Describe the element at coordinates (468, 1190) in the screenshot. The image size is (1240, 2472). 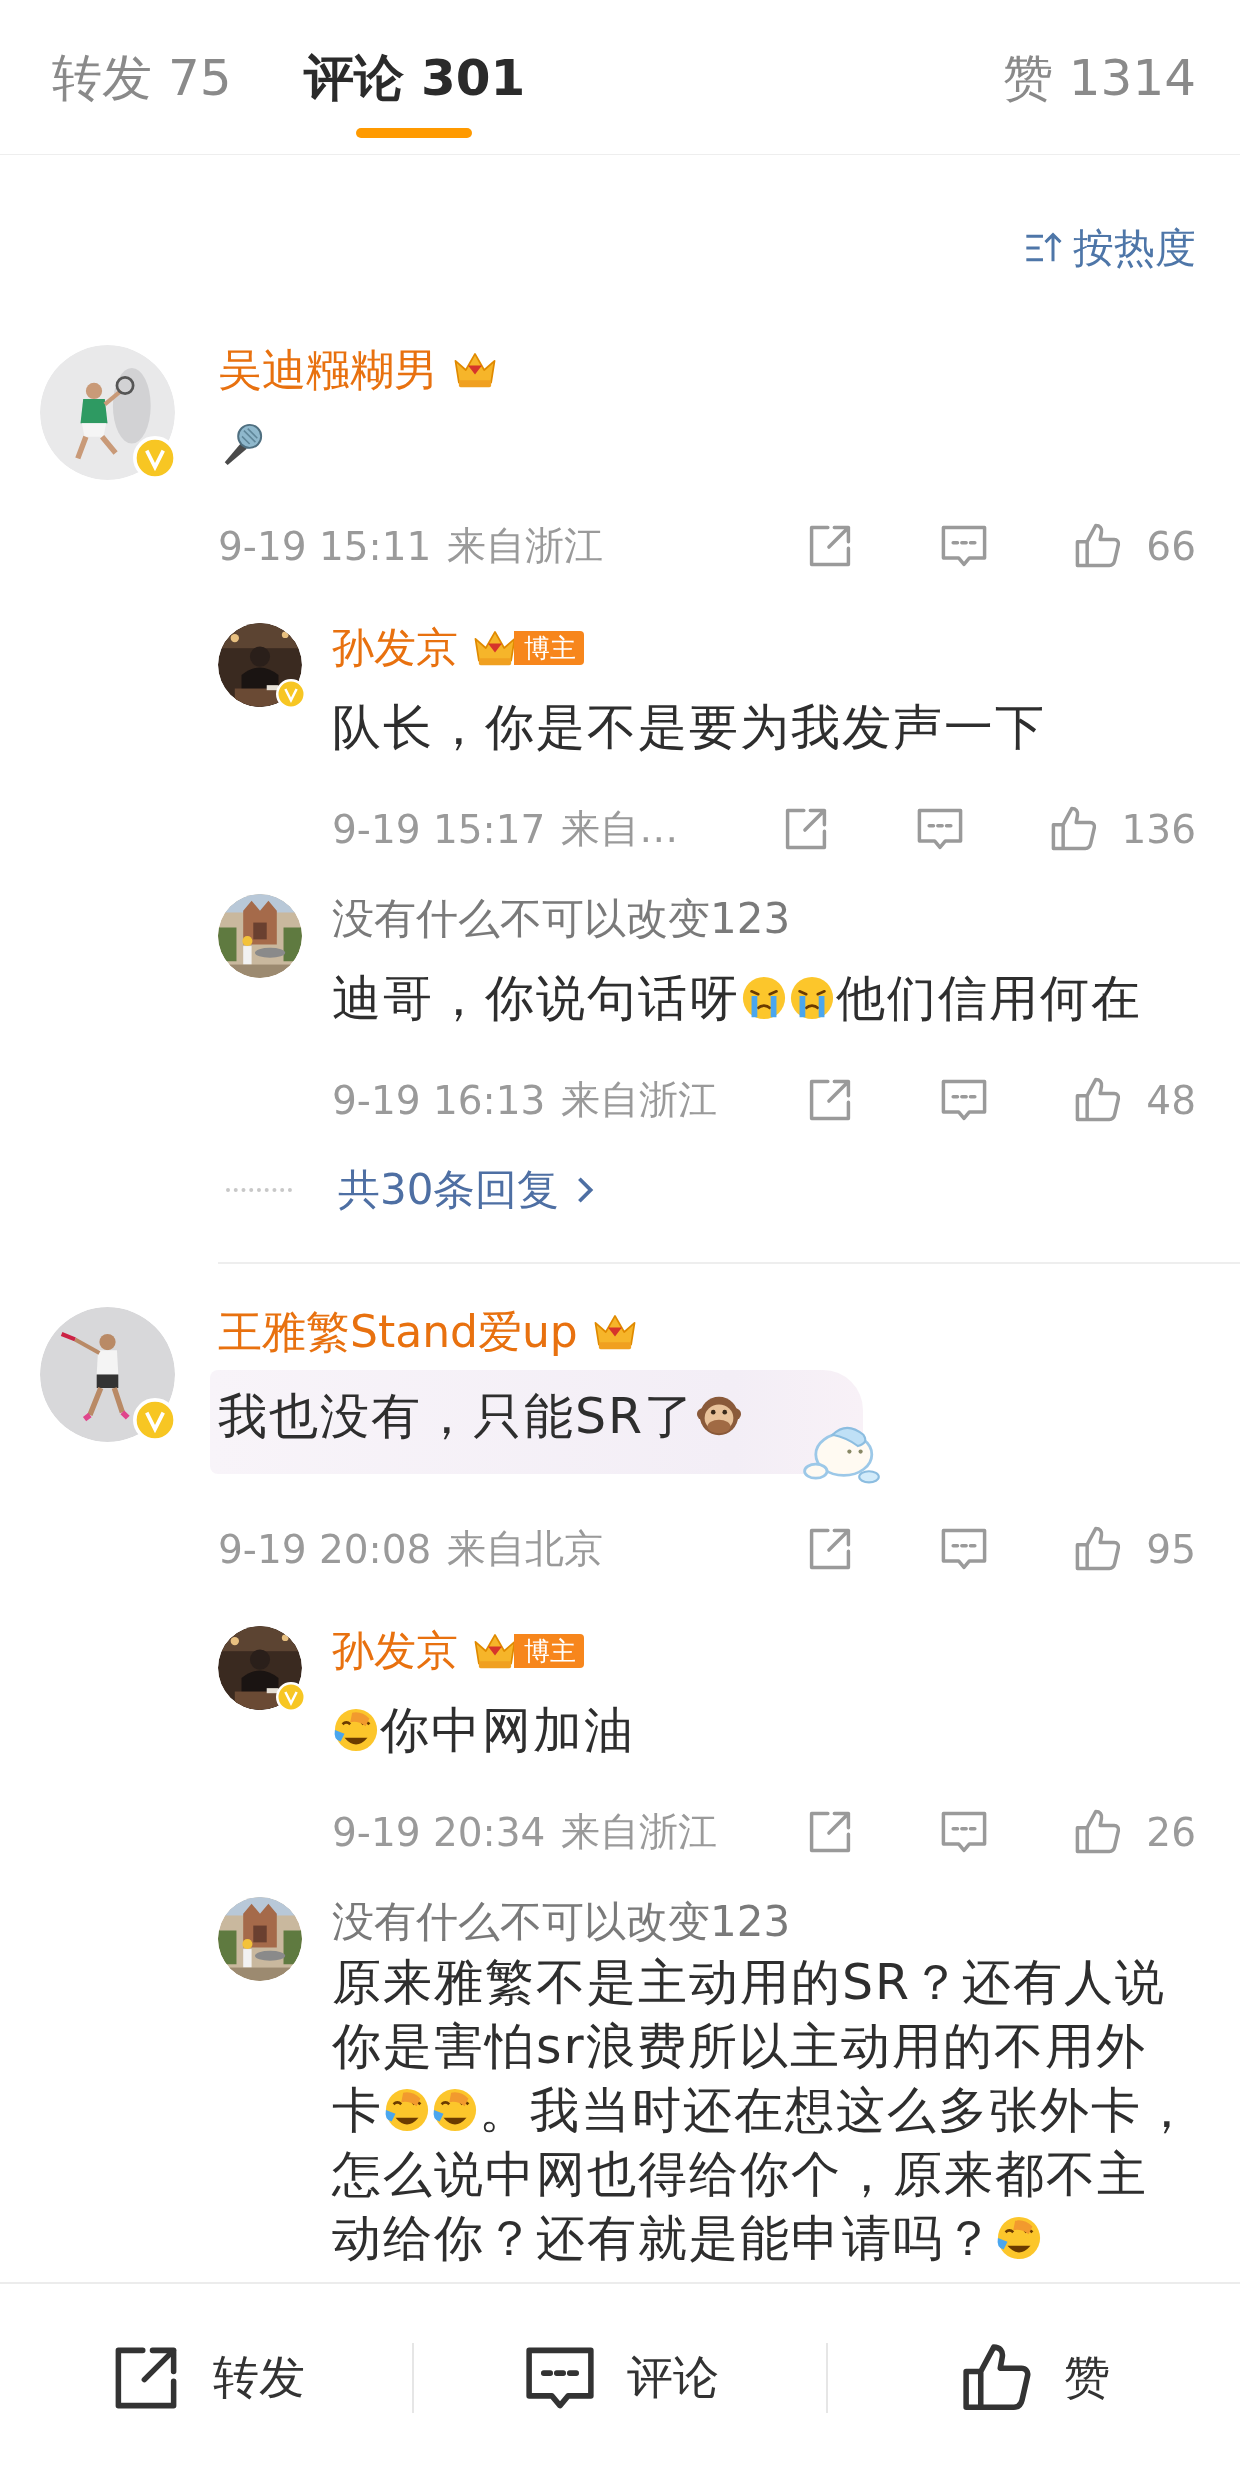
I see `more-replies-link: 共30条回复` at that location.